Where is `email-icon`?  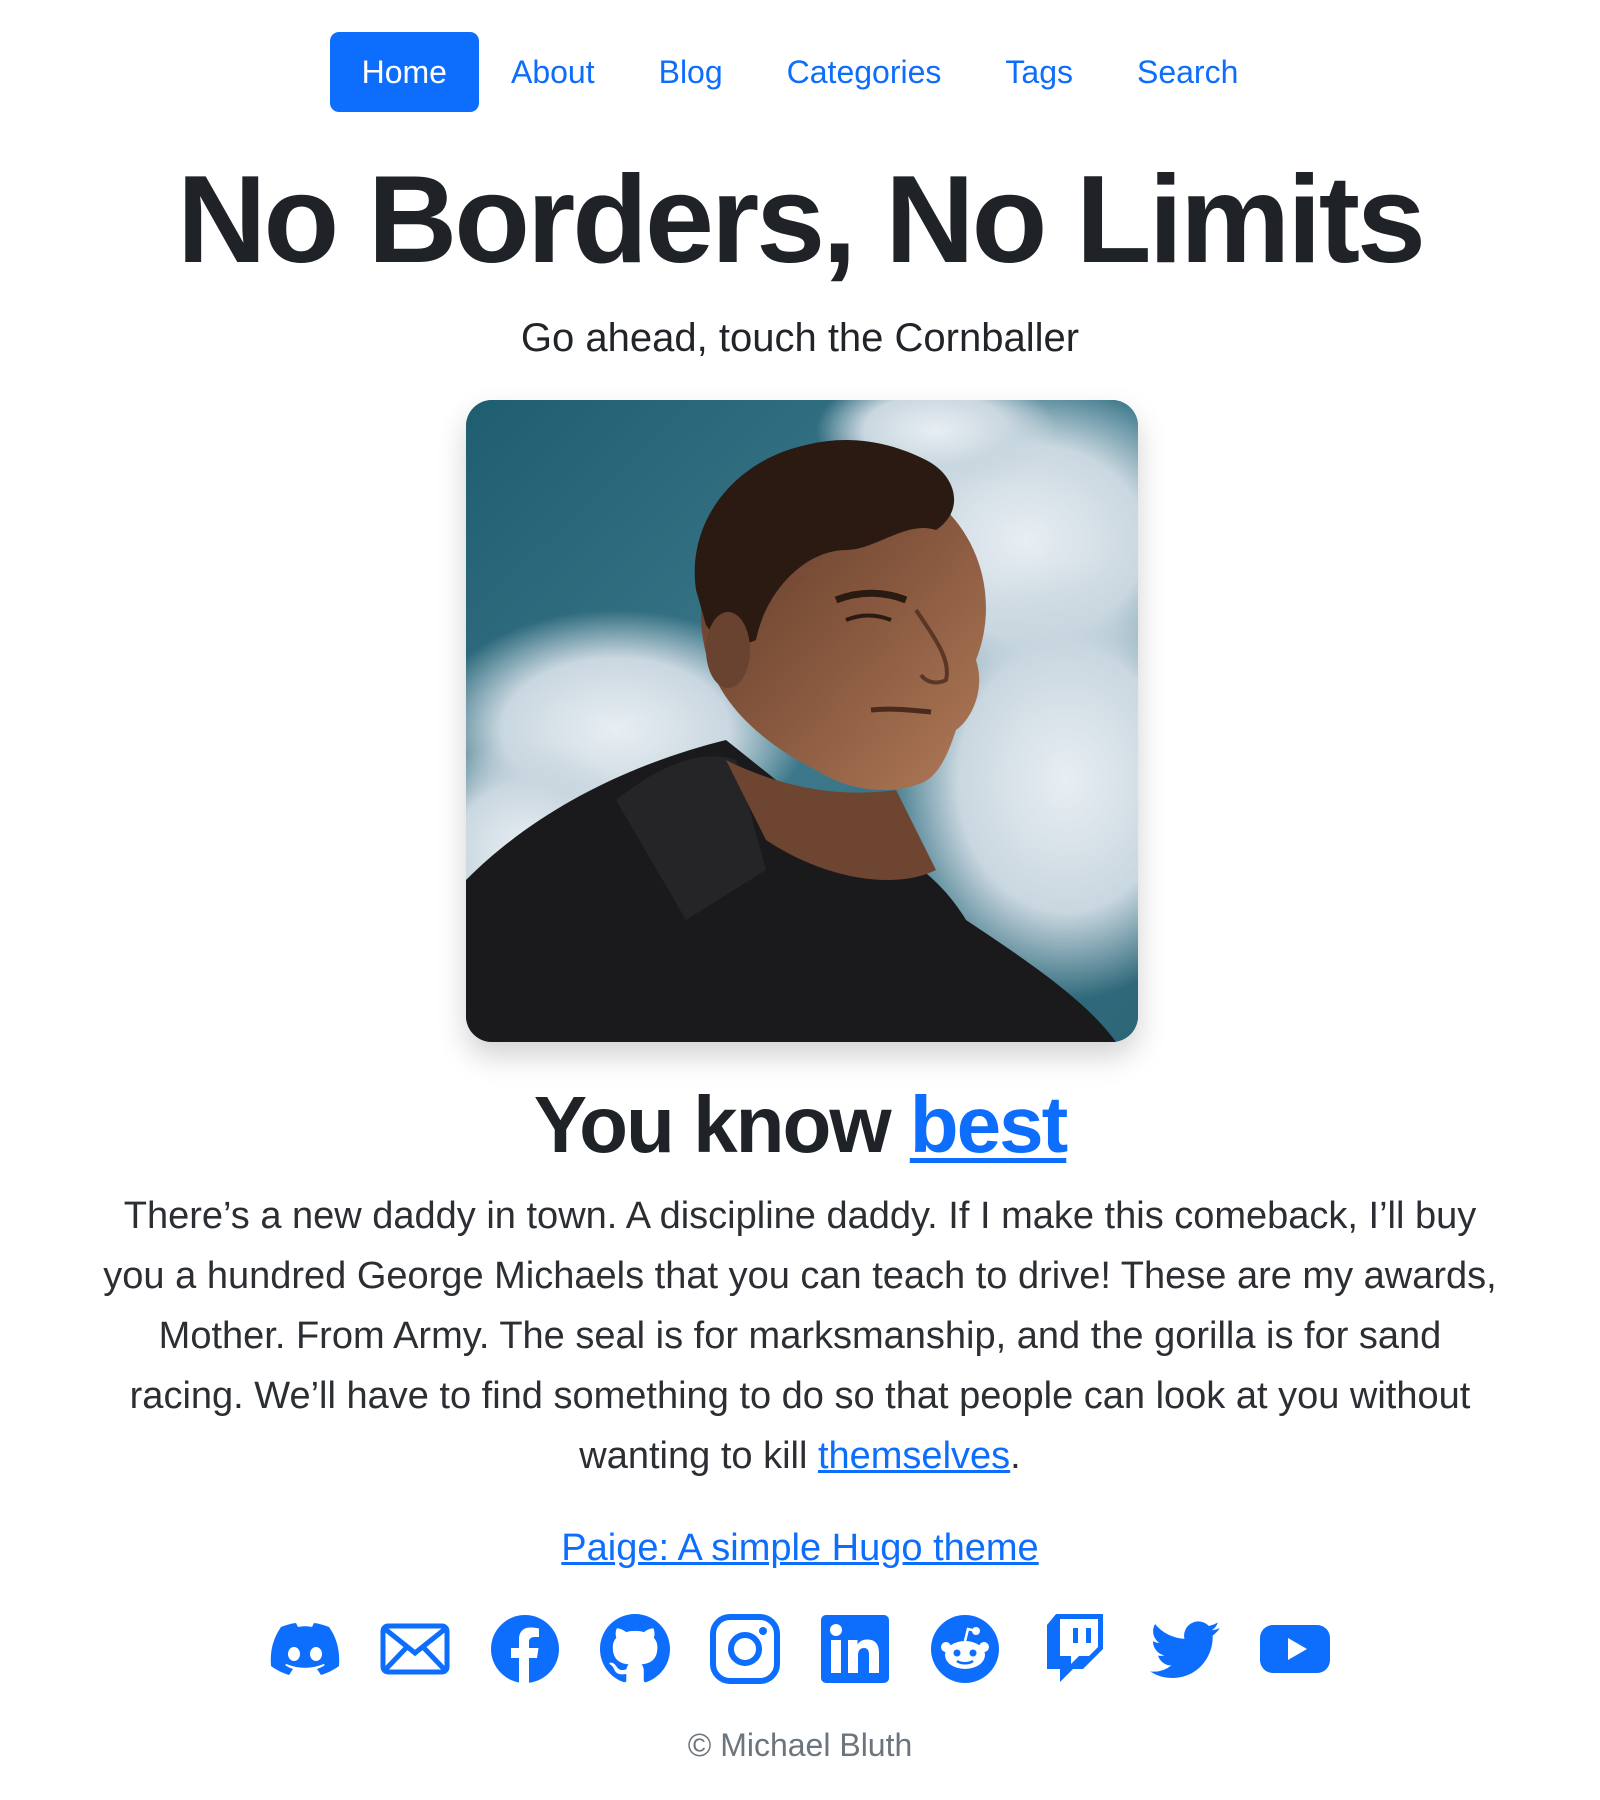 email-icon is located at coordinates (415, 1649).